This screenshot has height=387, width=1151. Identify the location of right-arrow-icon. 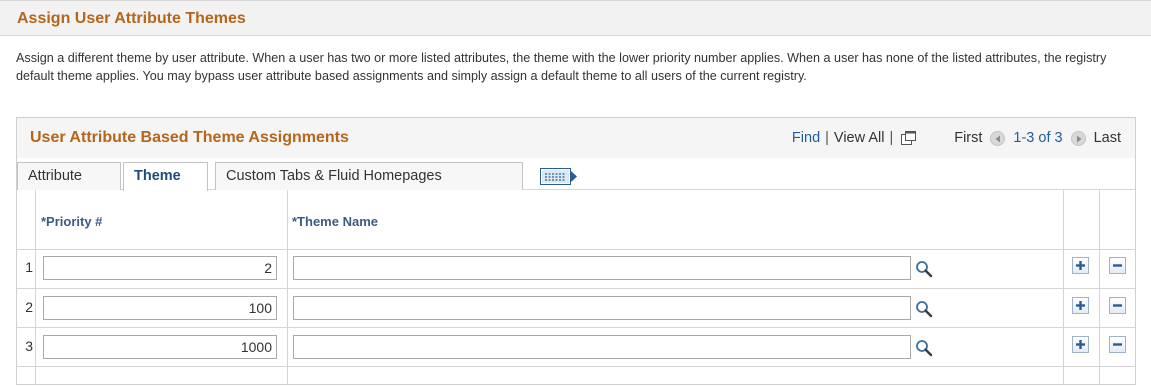
(1078, 138).